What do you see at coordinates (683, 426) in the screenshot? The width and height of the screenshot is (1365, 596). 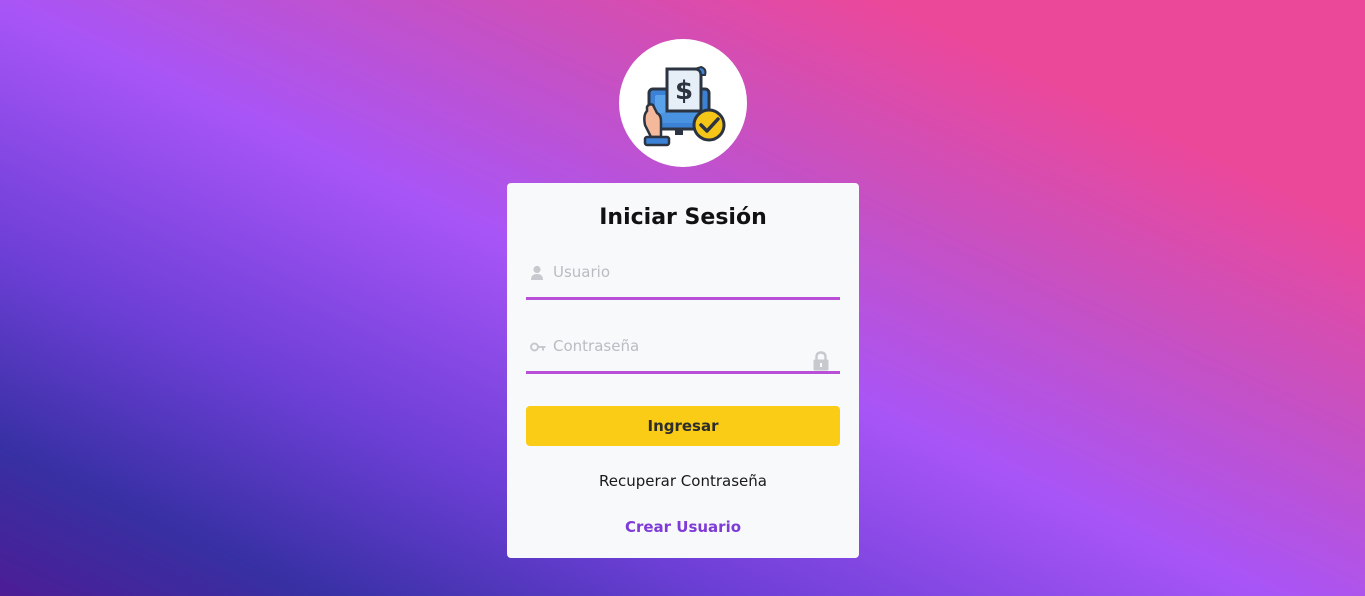 I see `login-button: Ingresar` at bounding box center [683, 426].